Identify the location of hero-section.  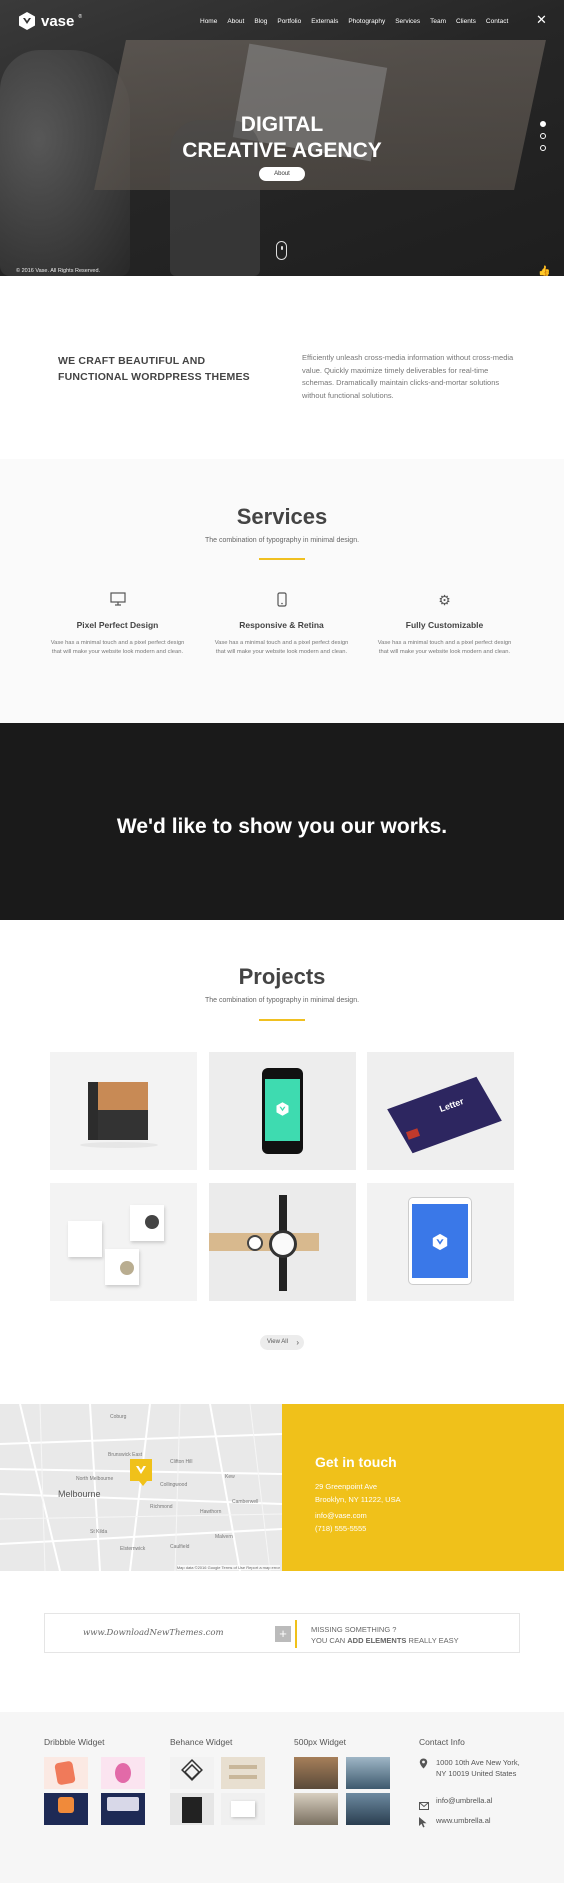
(282, 138).